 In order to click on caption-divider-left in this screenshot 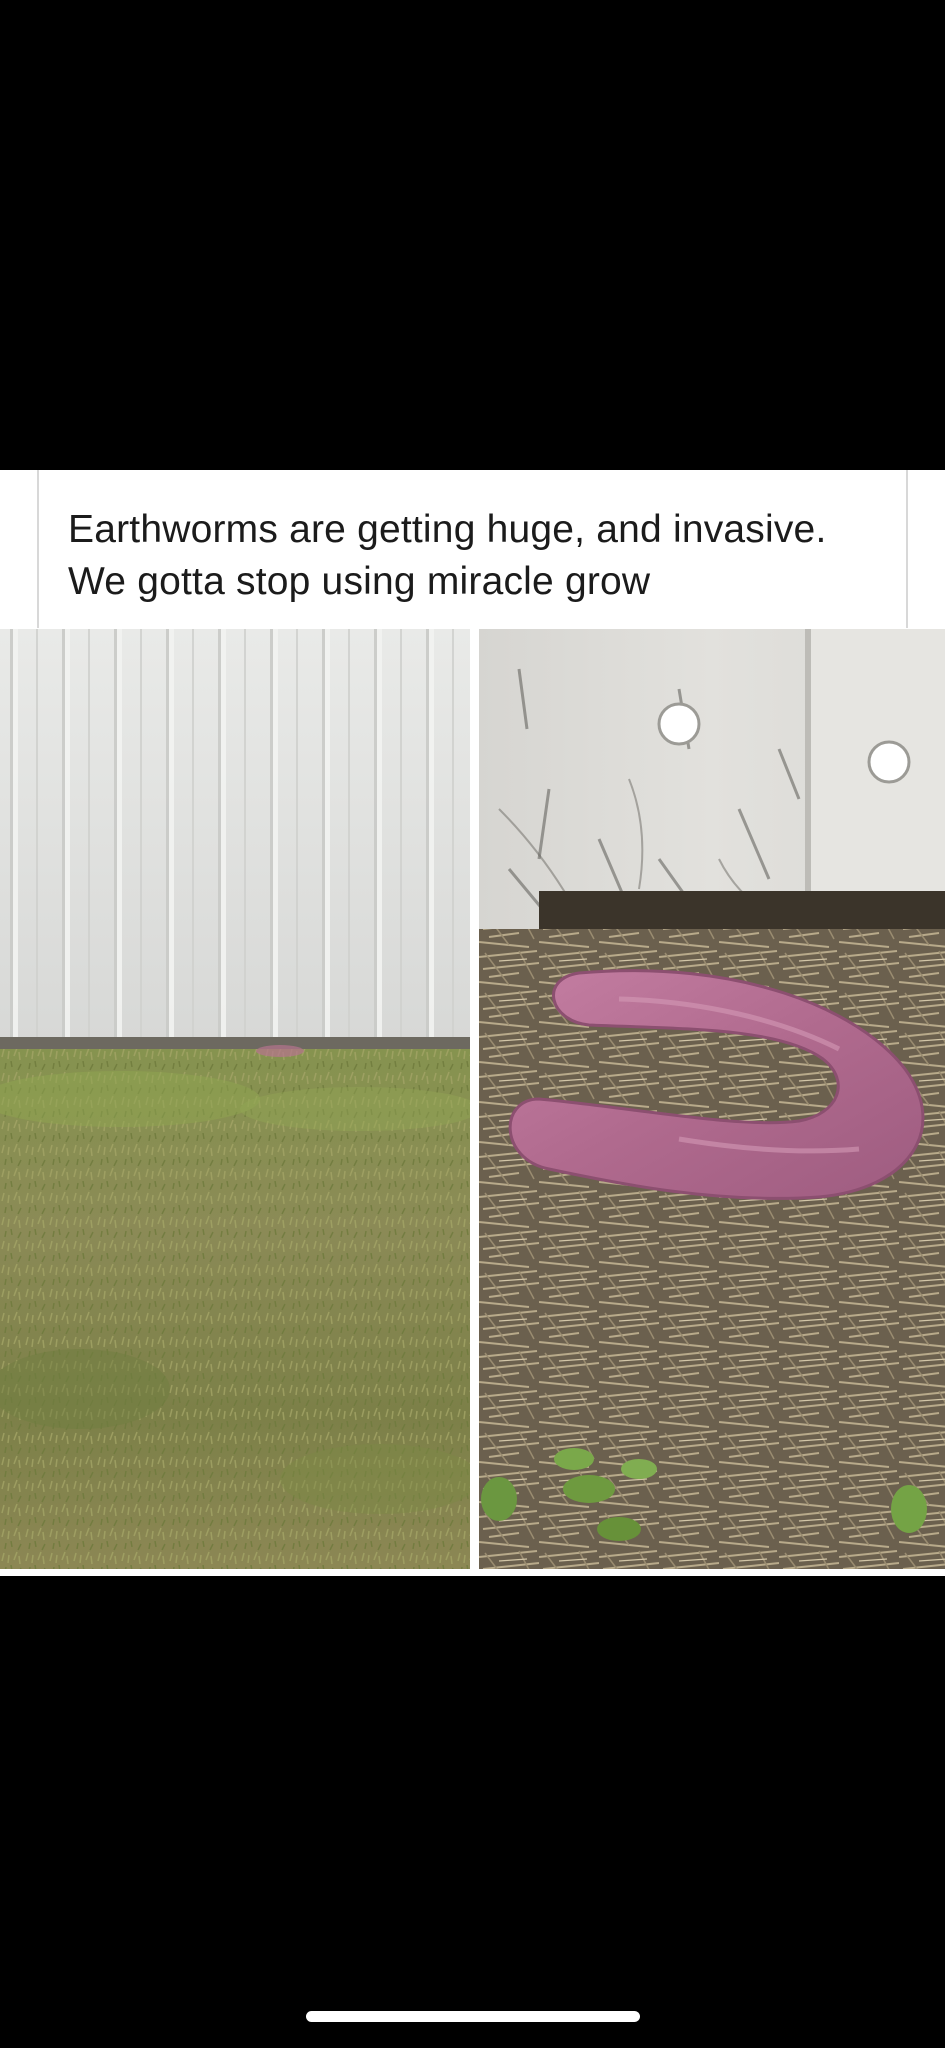, I will do `click(38, 549)`.